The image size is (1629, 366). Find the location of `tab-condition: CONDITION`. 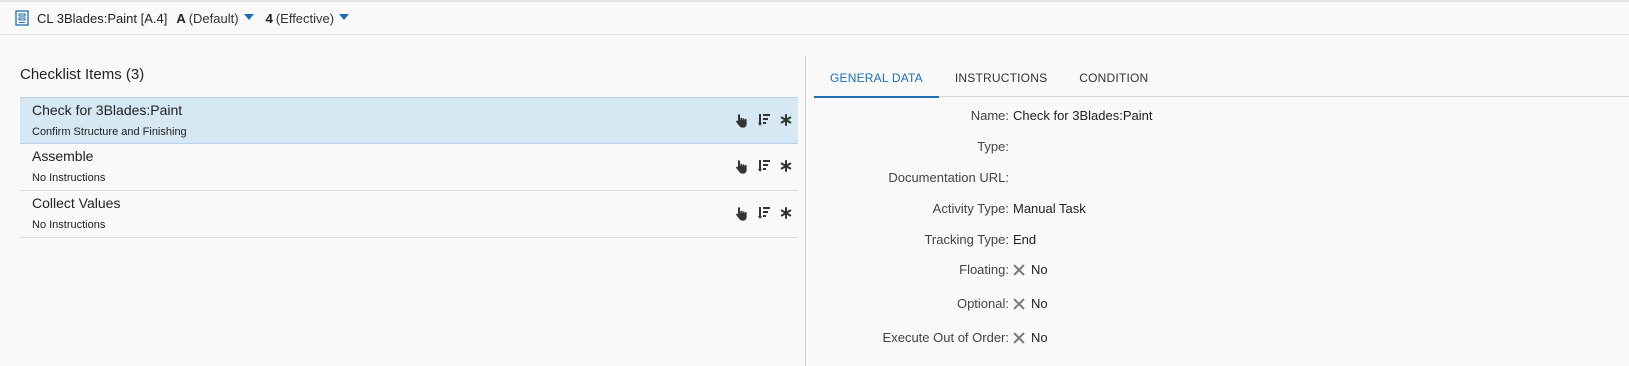

tab-condition: CONDITION is located at coordinates (1113, 78).